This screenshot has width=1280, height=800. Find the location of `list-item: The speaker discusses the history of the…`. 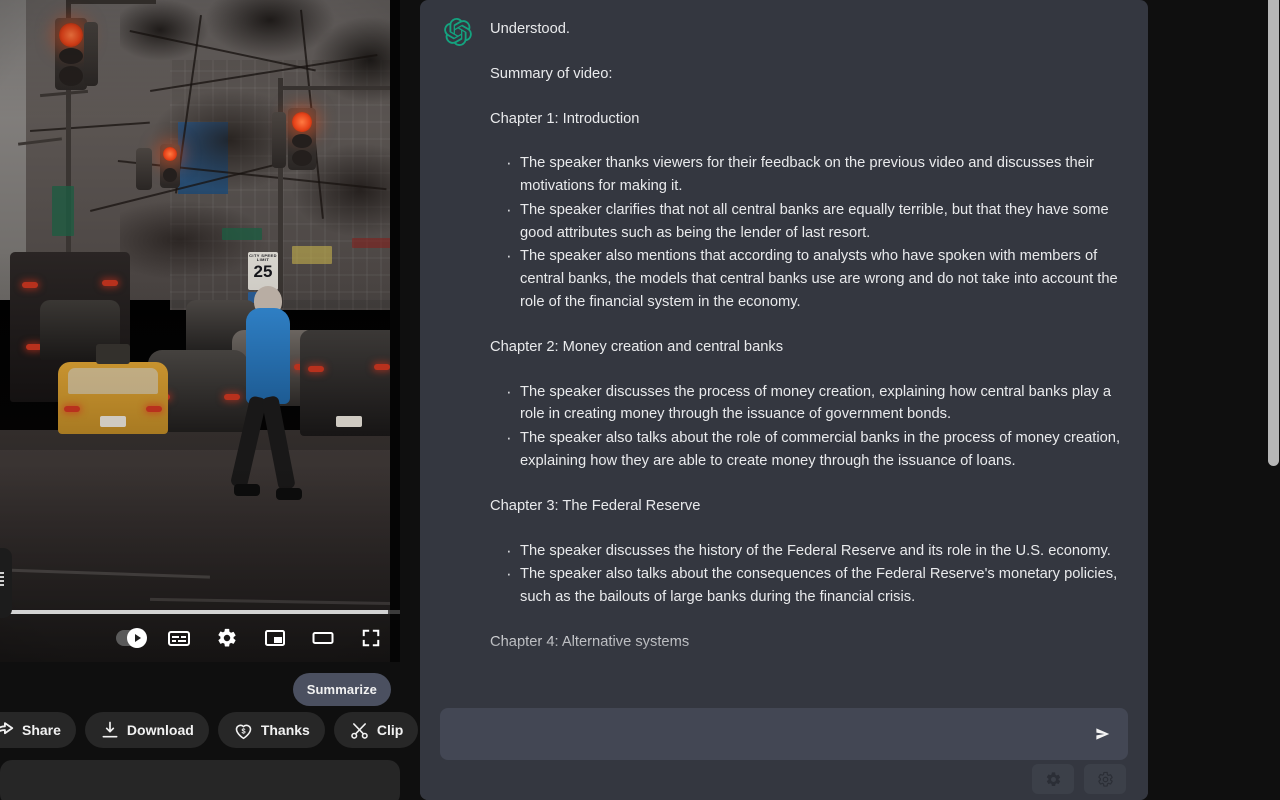

list-item: The speaker discusses the history of the… is located at coordinates (815, 551).